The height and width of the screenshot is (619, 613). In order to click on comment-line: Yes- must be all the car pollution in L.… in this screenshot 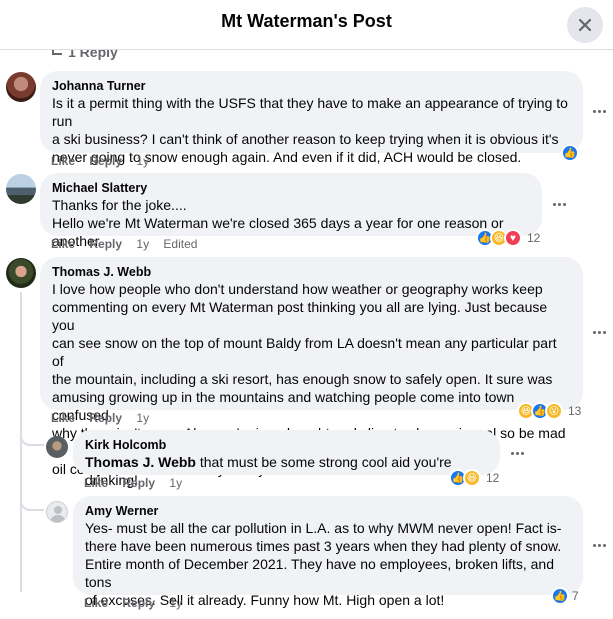, I will do `click(323, 528)`.